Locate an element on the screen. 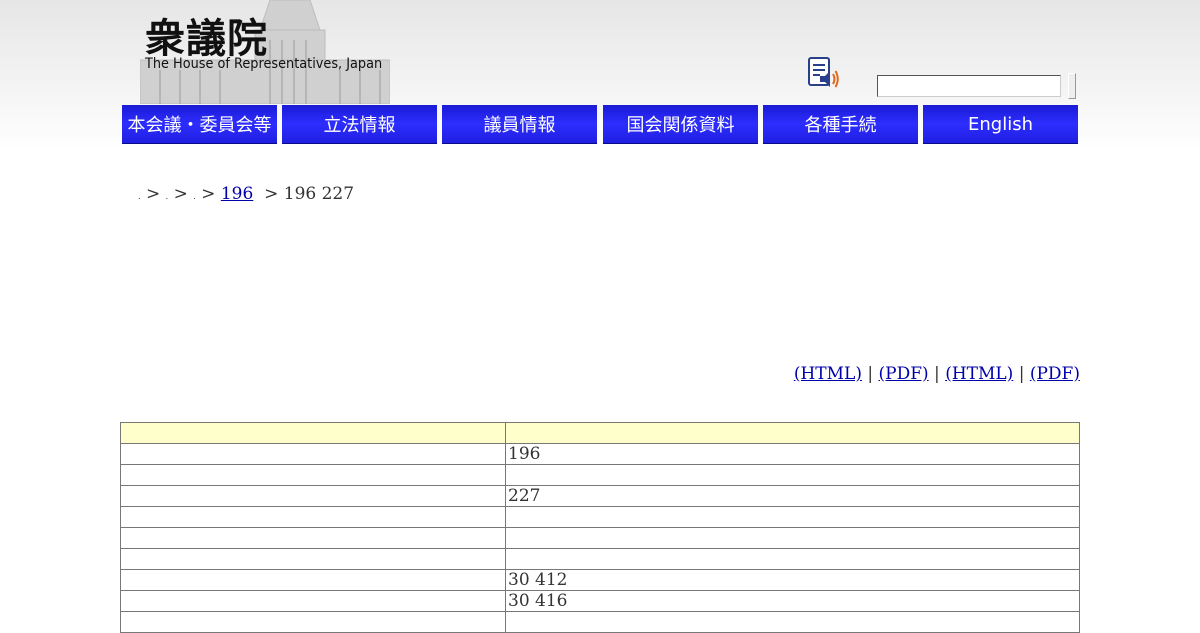  site-logo: 衆議院 The House of Representatives, Japan is located at coordinates (255, 52).